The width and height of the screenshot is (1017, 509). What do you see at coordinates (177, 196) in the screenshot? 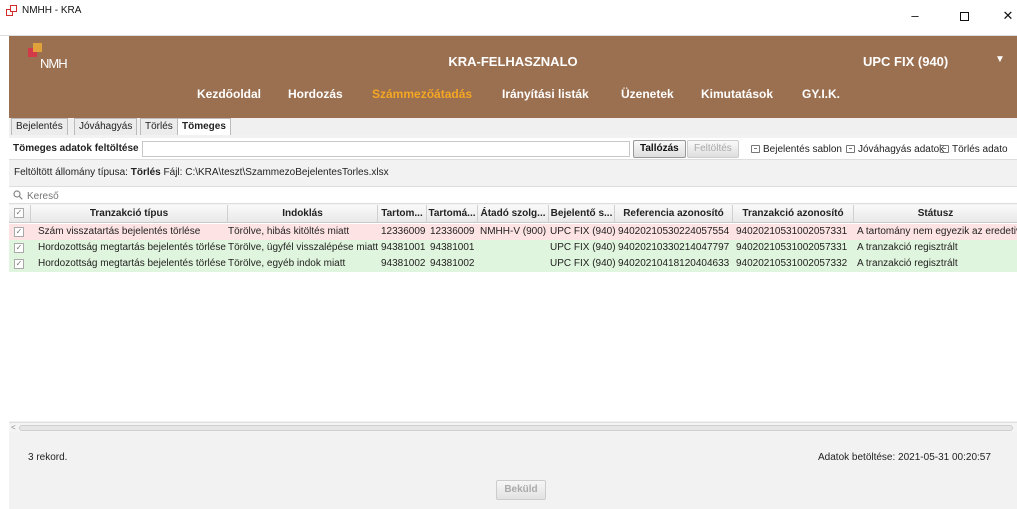
I see `search-input` at bounding box center [177, 196].